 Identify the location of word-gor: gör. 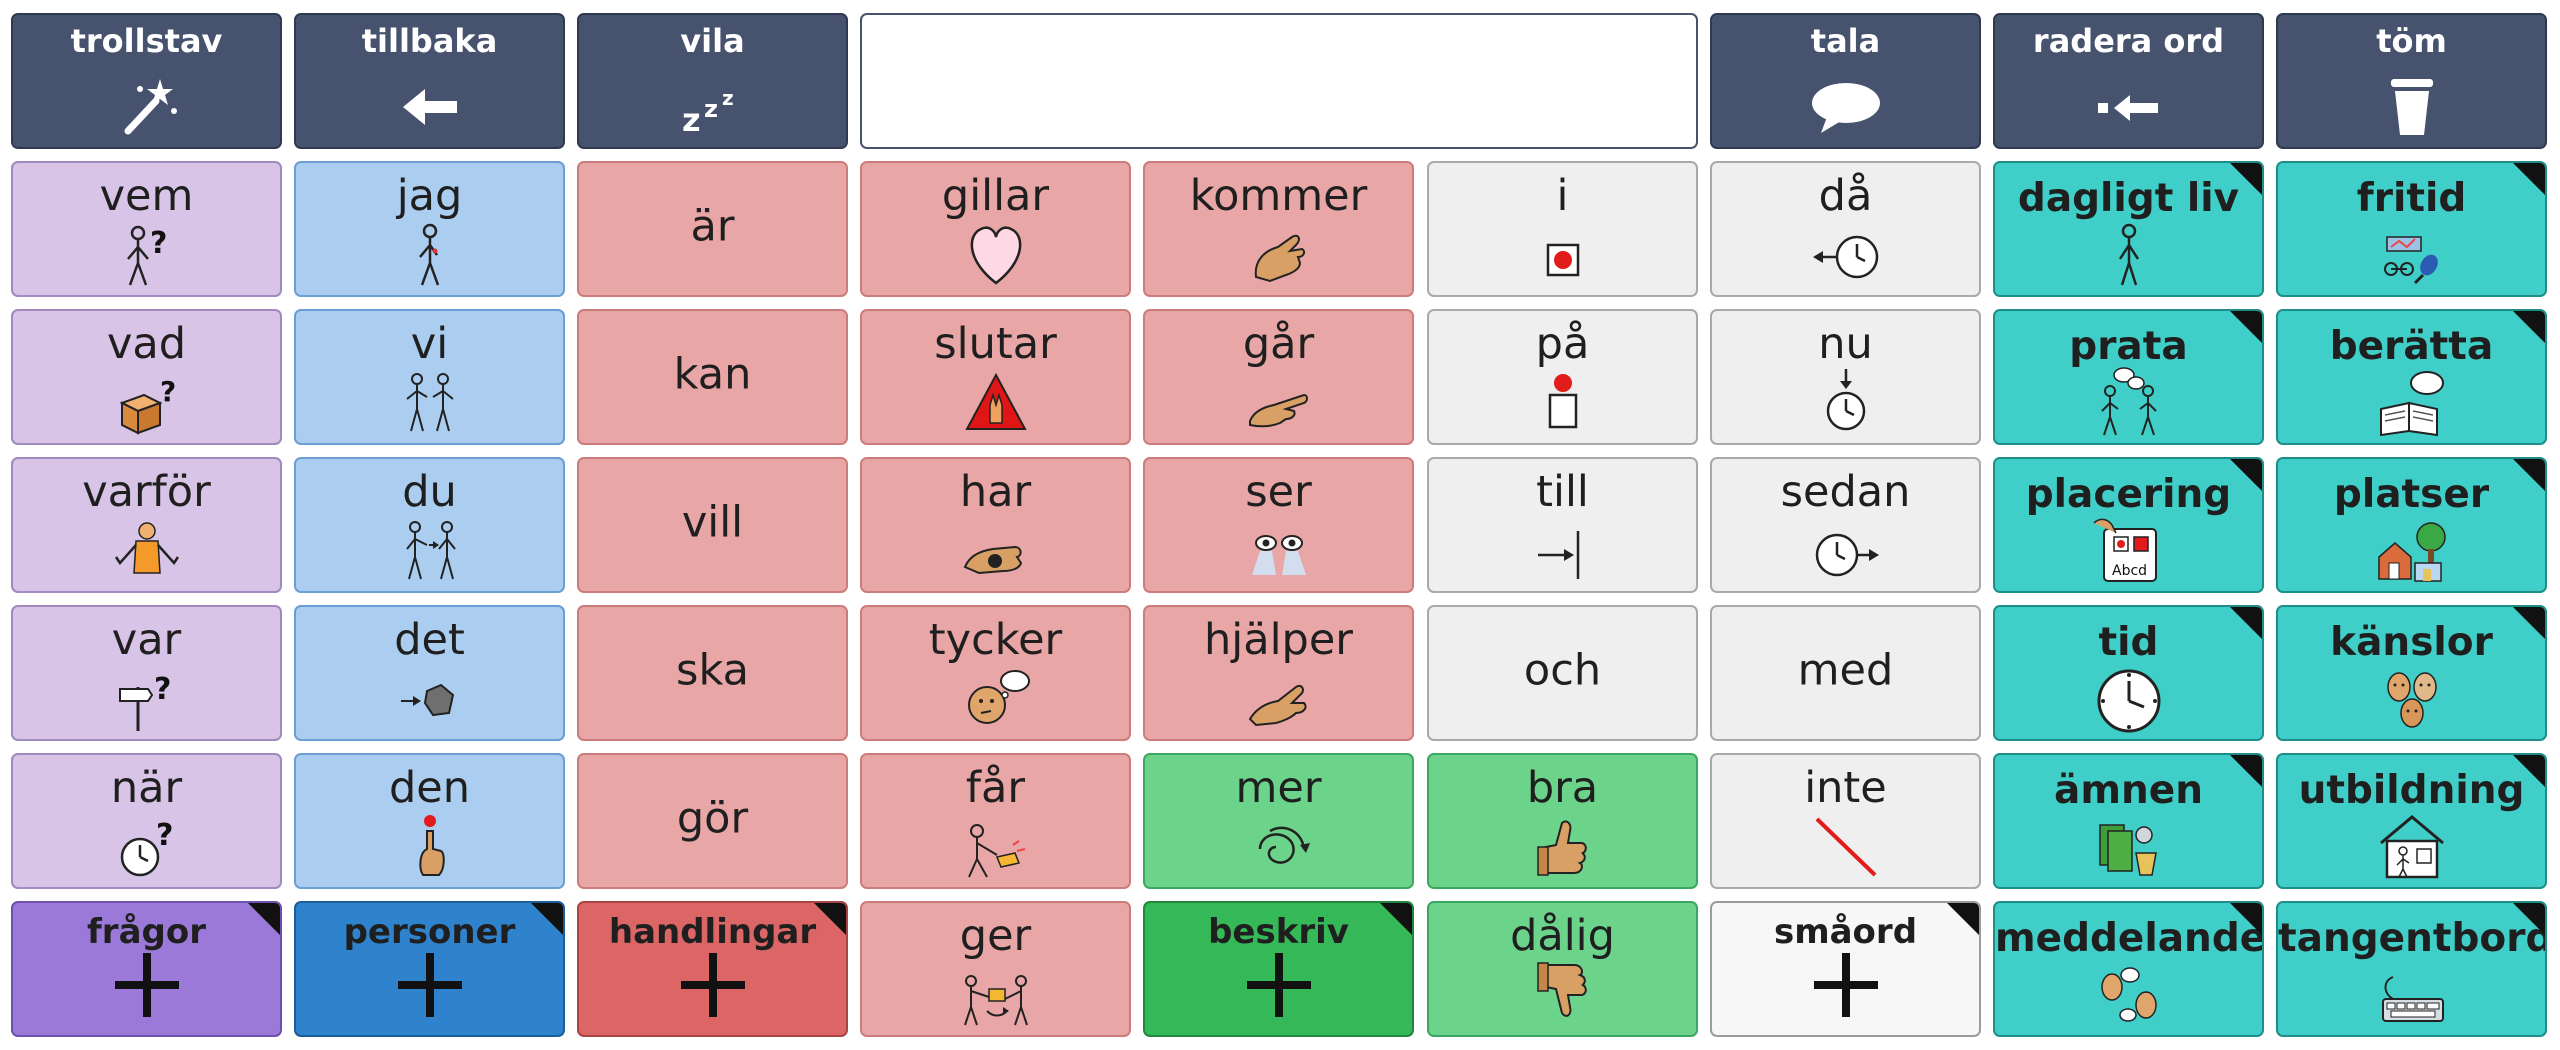
(712, 821).